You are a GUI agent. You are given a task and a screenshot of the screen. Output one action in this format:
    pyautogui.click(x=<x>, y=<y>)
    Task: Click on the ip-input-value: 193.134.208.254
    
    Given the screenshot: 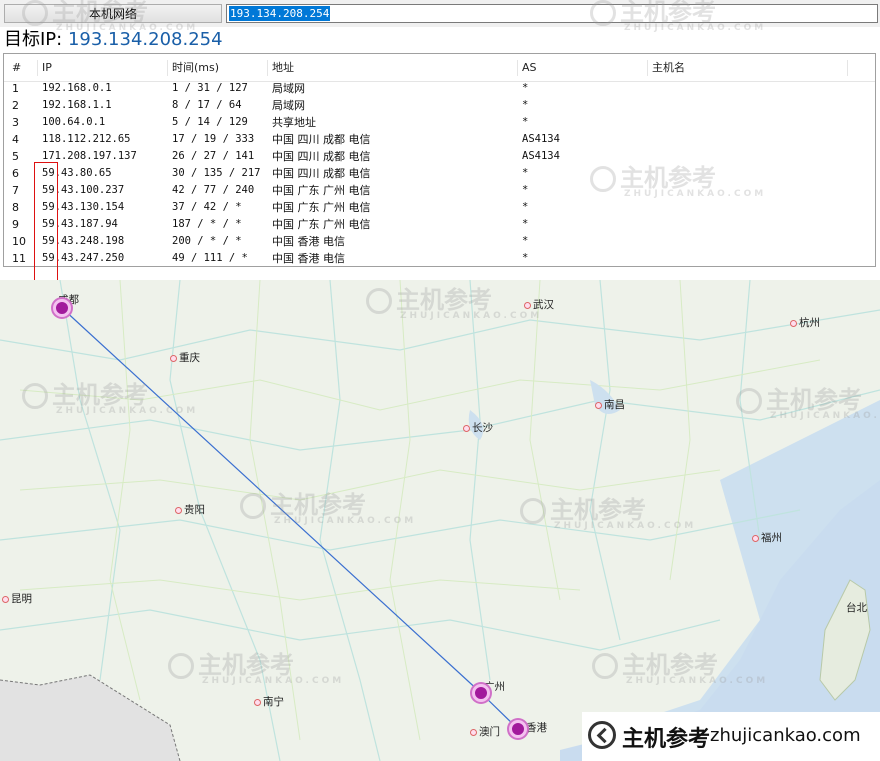 What is the action you would take?
    pyautogui.click(x=280, y=13)
    